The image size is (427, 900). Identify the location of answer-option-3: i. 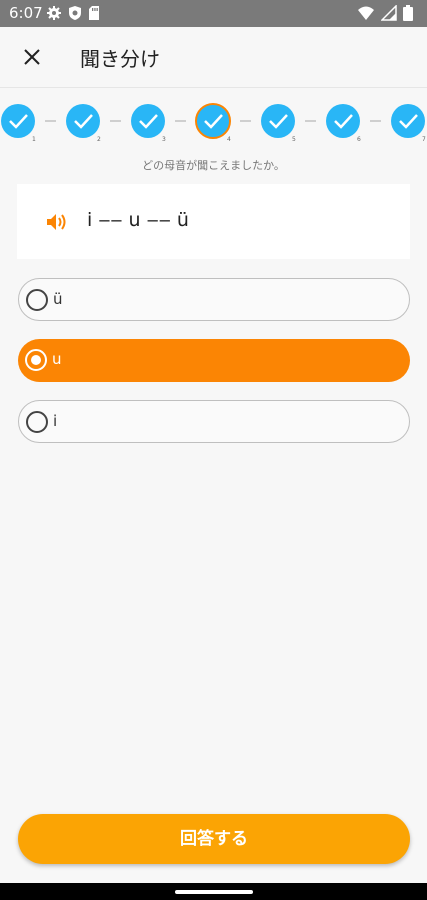
(214, 421).